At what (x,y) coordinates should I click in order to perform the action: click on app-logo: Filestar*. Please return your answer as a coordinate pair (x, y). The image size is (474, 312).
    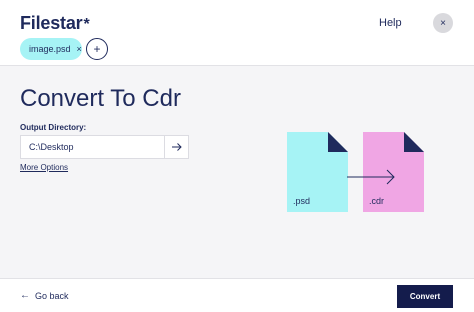
    Looking at the image, I should click on (55, 23).